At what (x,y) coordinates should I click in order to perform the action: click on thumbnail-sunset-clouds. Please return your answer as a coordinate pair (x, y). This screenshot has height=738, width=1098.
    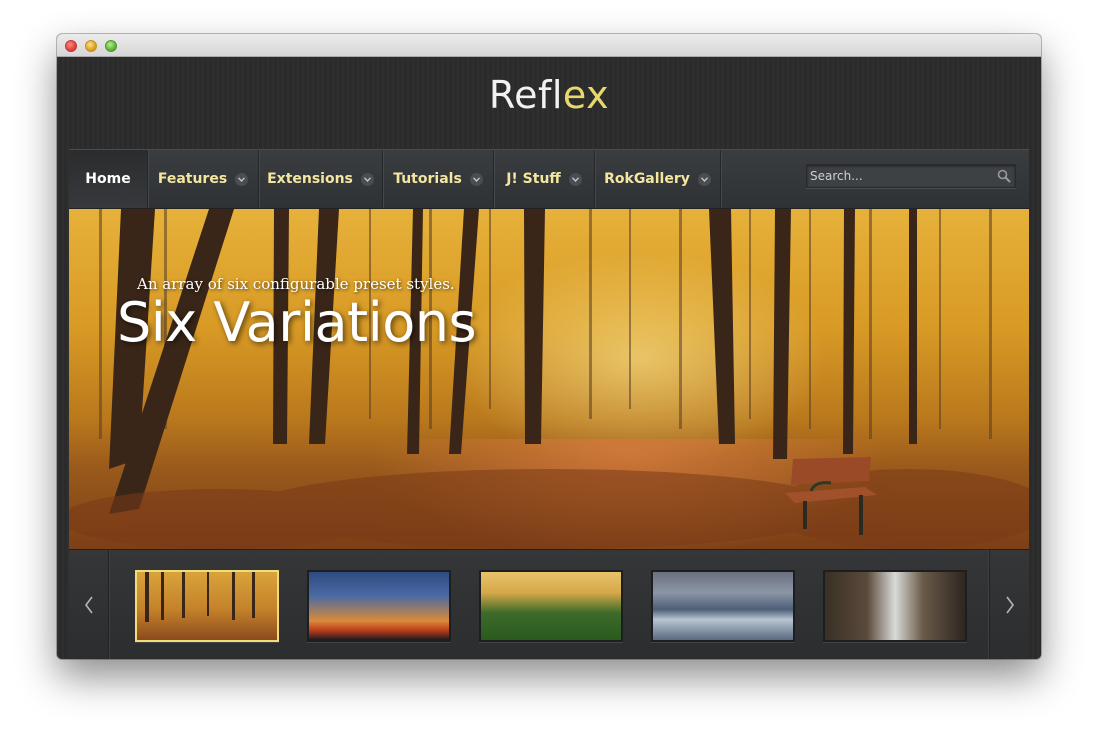
    Looking at the image, I should click on (379, 606).